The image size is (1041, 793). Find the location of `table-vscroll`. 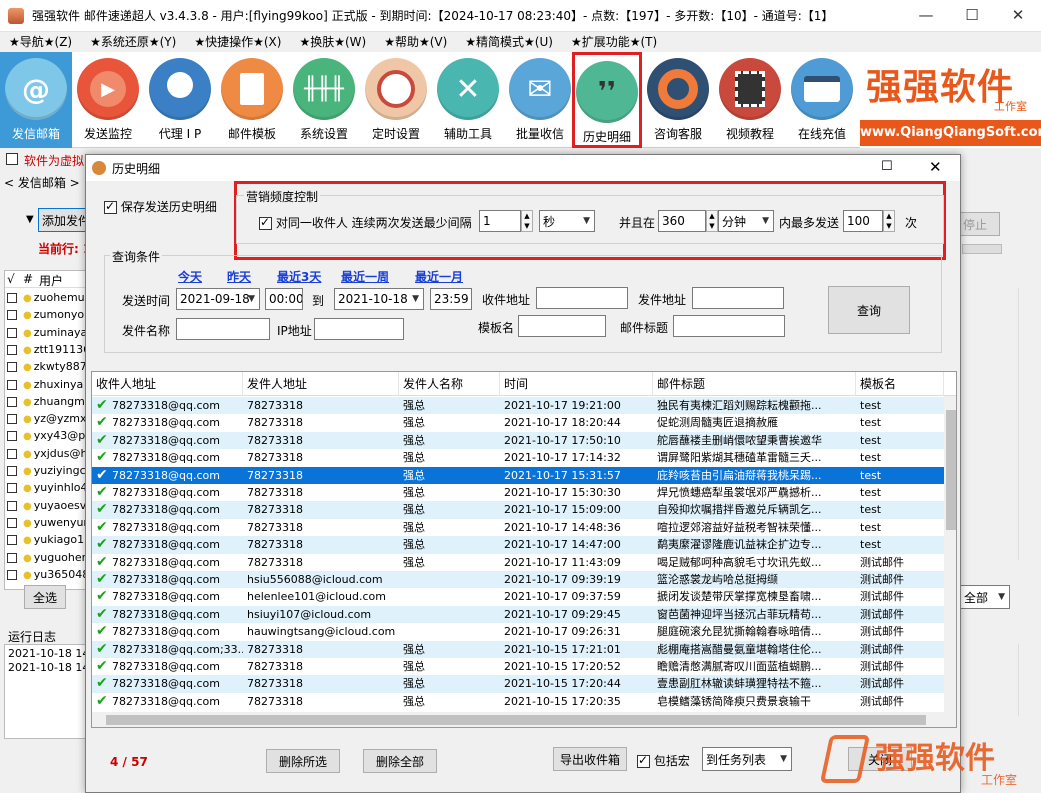

table-vscroll is located at coordinates (950, 554).